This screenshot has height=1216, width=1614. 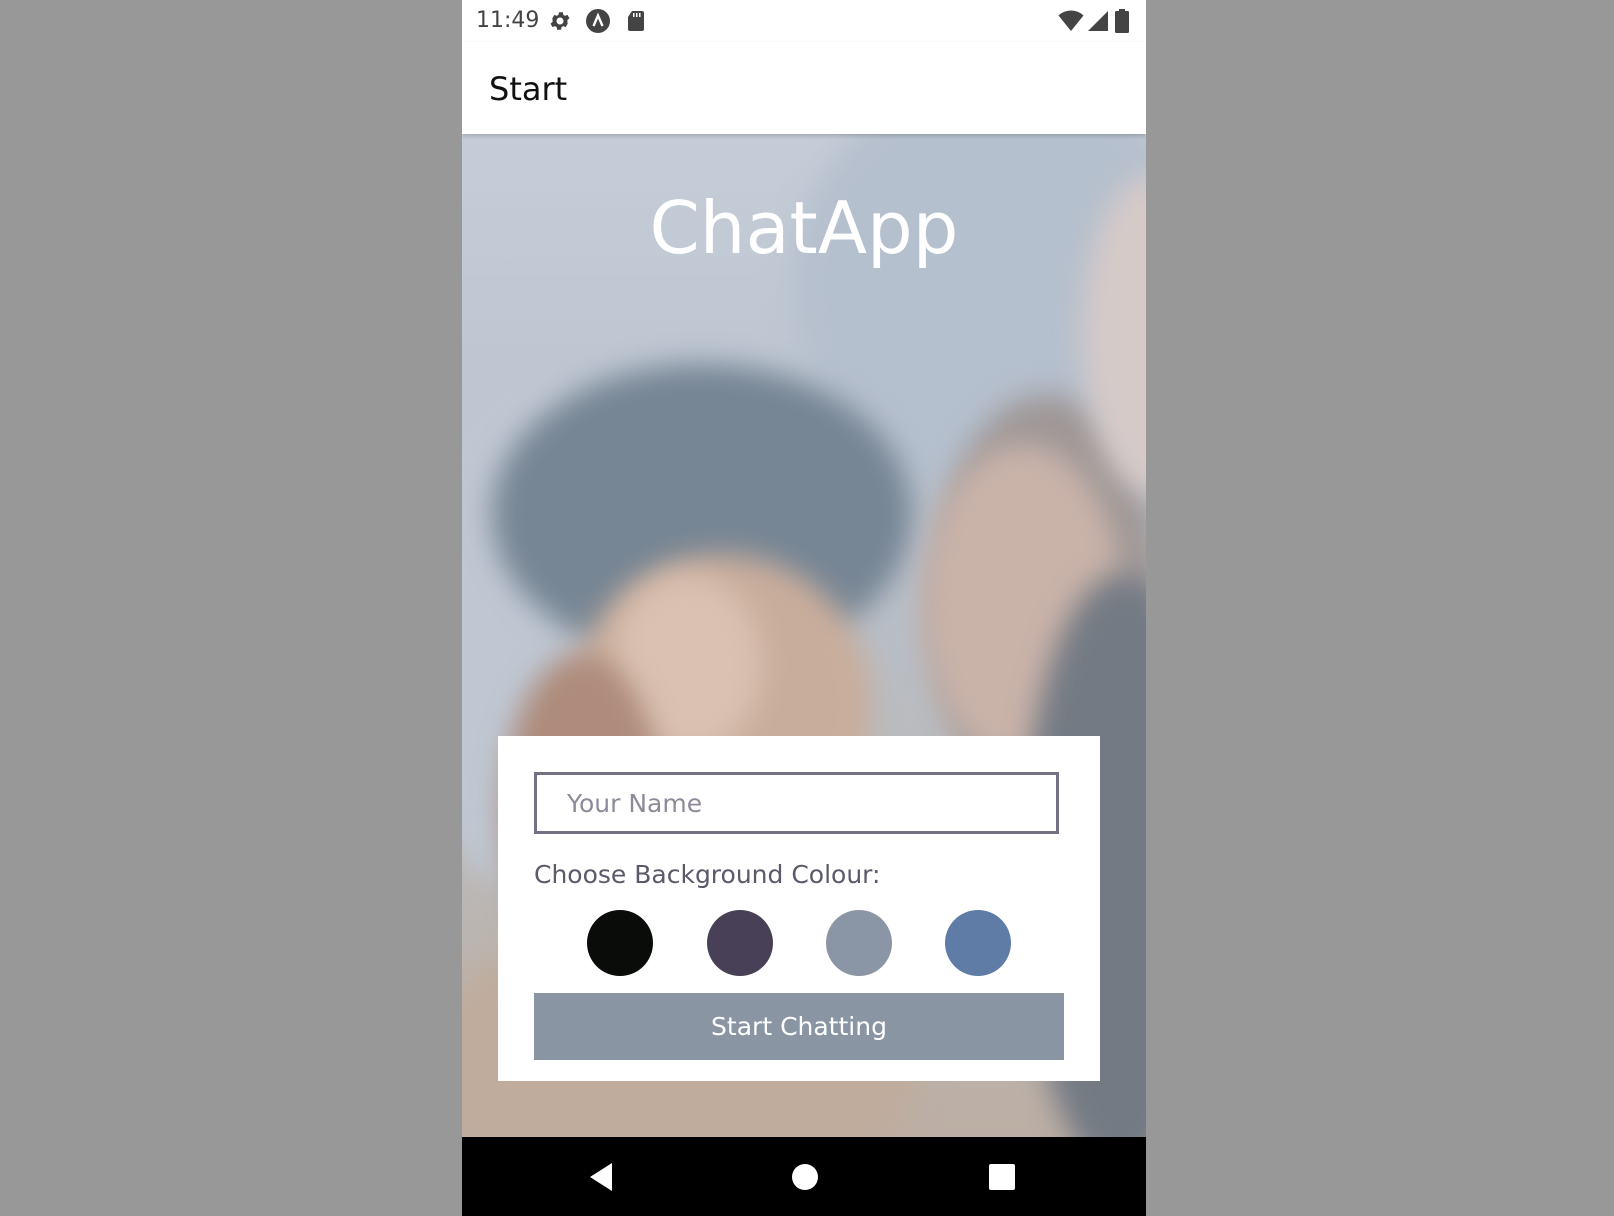 What do you see at coordinates (804, 21) in the screenshot?
I see `status-bar: 11:49` at bounding box center [804, 21].